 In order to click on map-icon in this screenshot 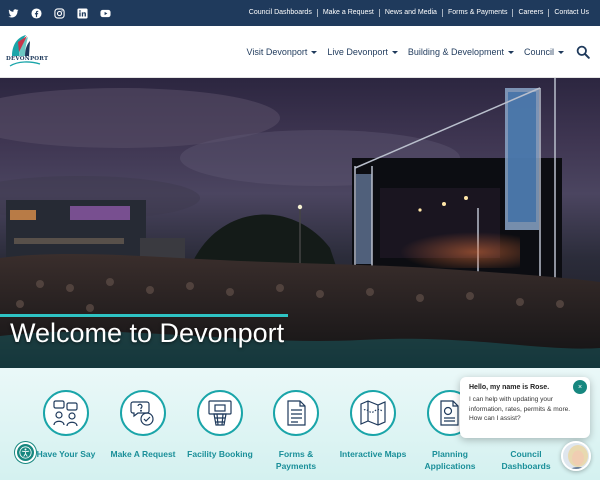, I will do `click(373, 413)`.